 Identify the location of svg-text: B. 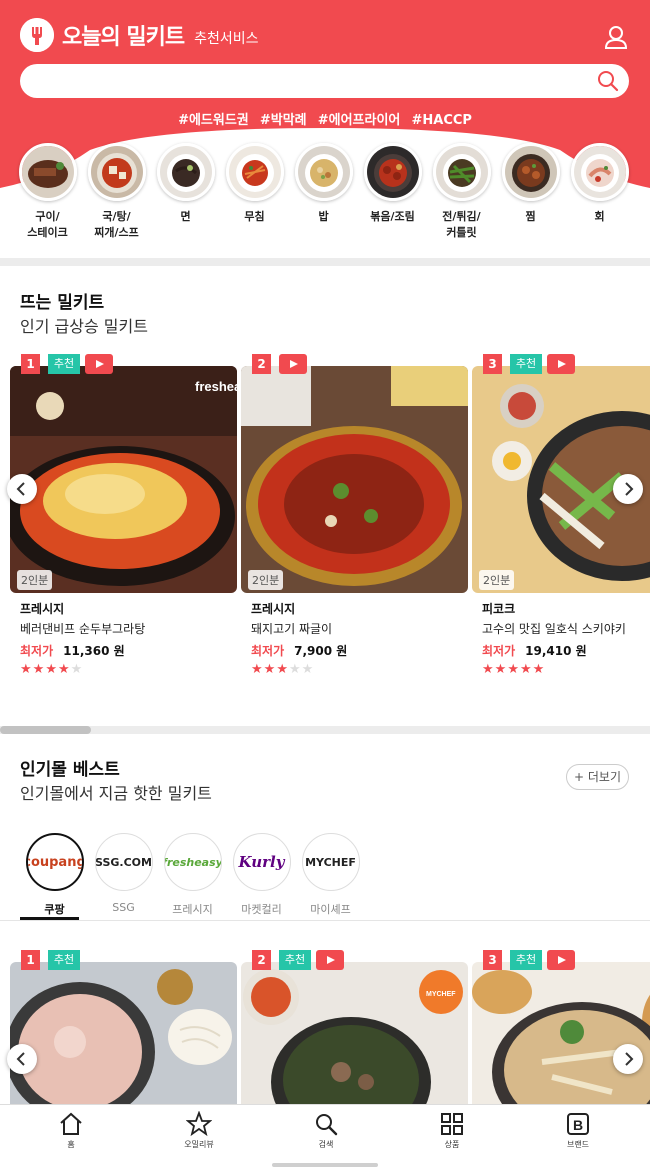
(578, 1125).